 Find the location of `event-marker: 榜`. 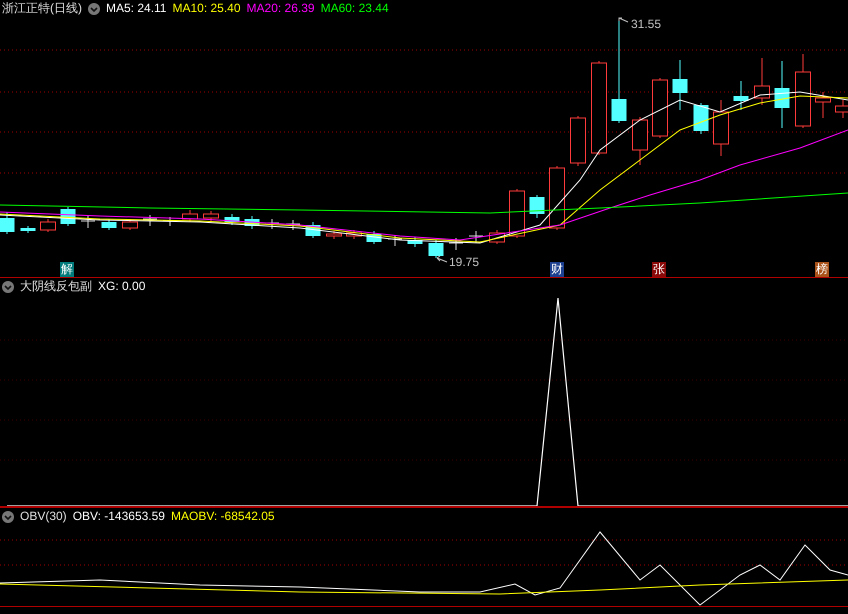

event-marker: 榜 is located at coordinates (822, 269).